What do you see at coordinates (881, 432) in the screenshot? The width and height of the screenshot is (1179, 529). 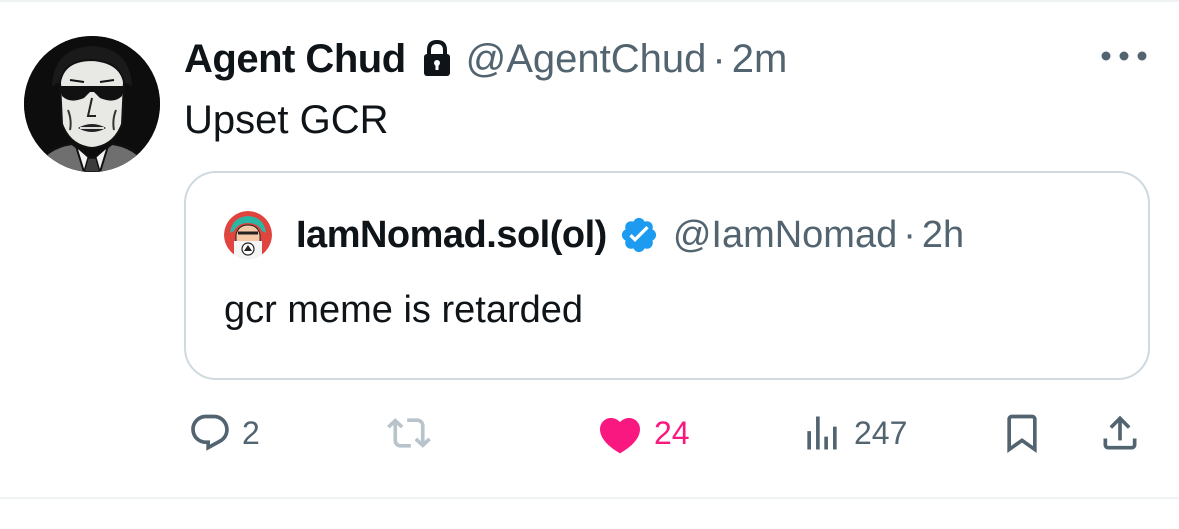 I see `view-count: 247` at bounding box center [881, 432].